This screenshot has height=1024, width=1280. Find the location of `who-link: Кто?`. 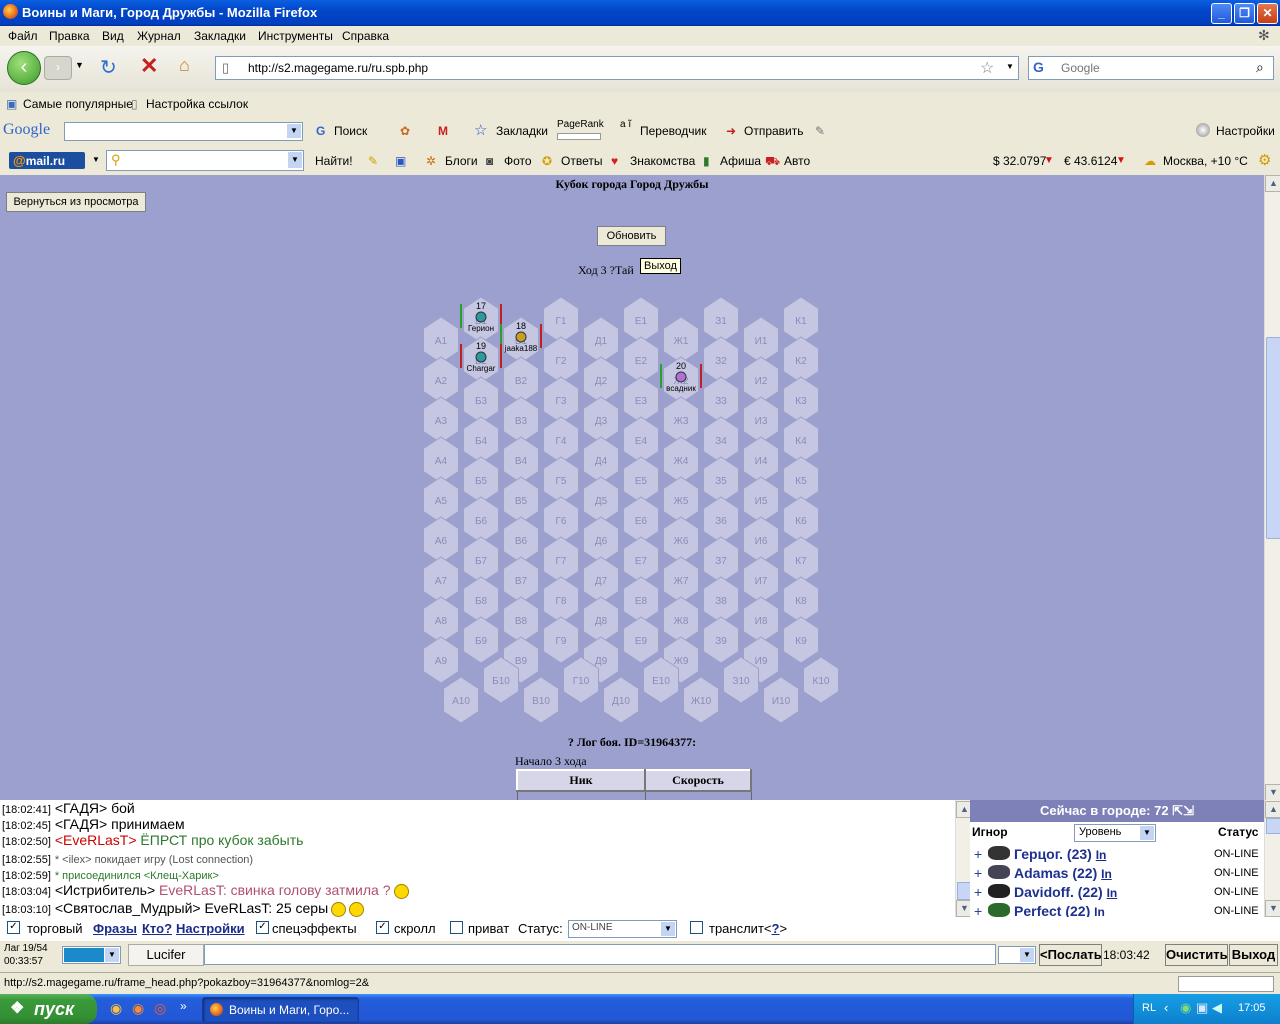

who-link: Кто? is located at coordinates (157, 928).